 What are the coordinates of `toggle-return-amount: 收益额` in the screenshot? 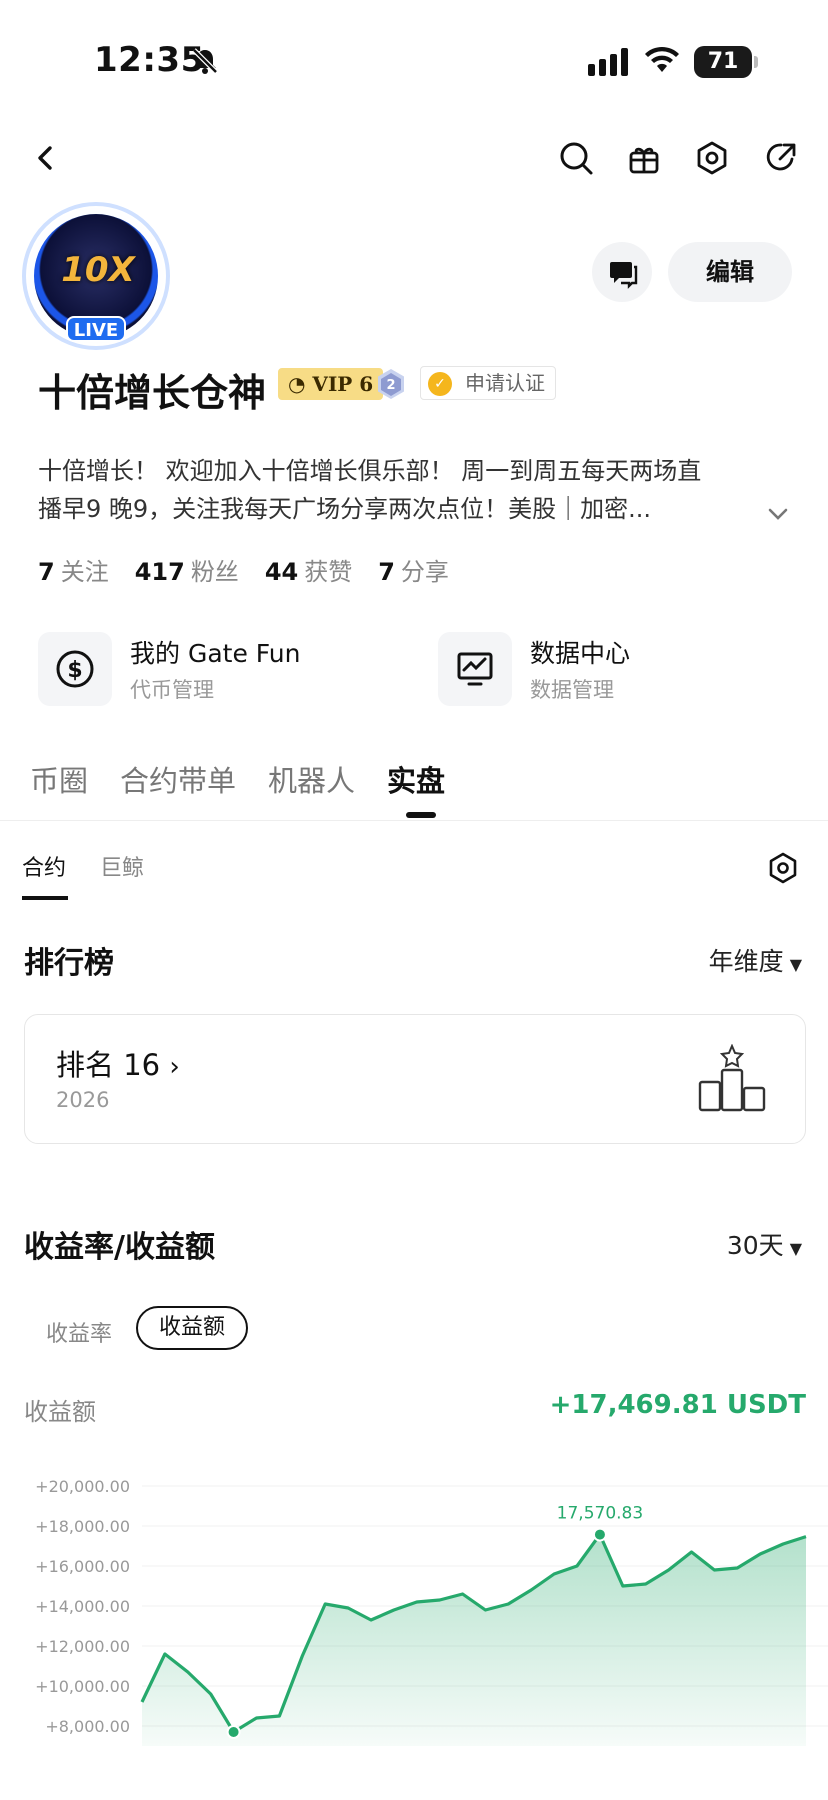 It's located at (192, 1328).